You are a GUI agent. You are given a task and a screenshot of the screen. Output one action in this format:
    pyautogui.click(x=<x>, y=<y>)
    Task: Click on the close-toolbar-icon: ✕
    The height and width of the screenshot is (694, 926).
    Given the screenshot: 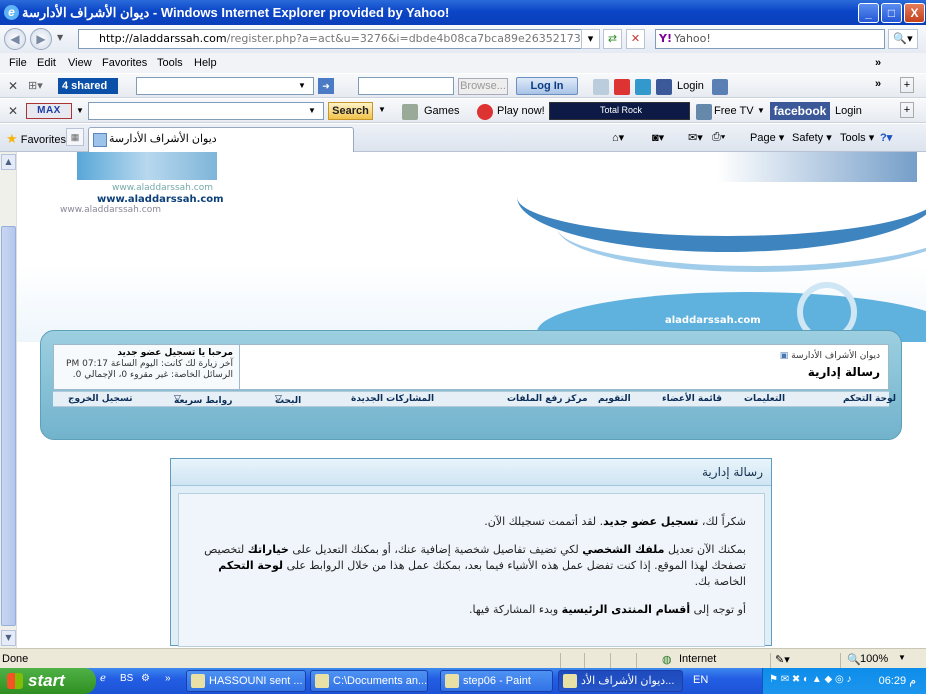 What is the action you would take?
    pyautogui.click(x=13, y=86)
    